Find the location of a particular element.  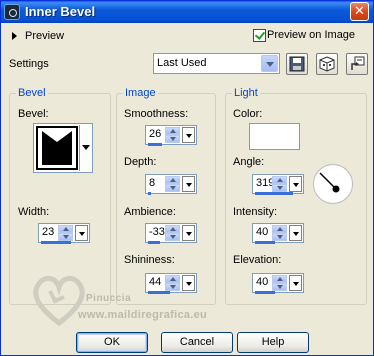

ambience-value: -33 is located at coordinates (157, 232).